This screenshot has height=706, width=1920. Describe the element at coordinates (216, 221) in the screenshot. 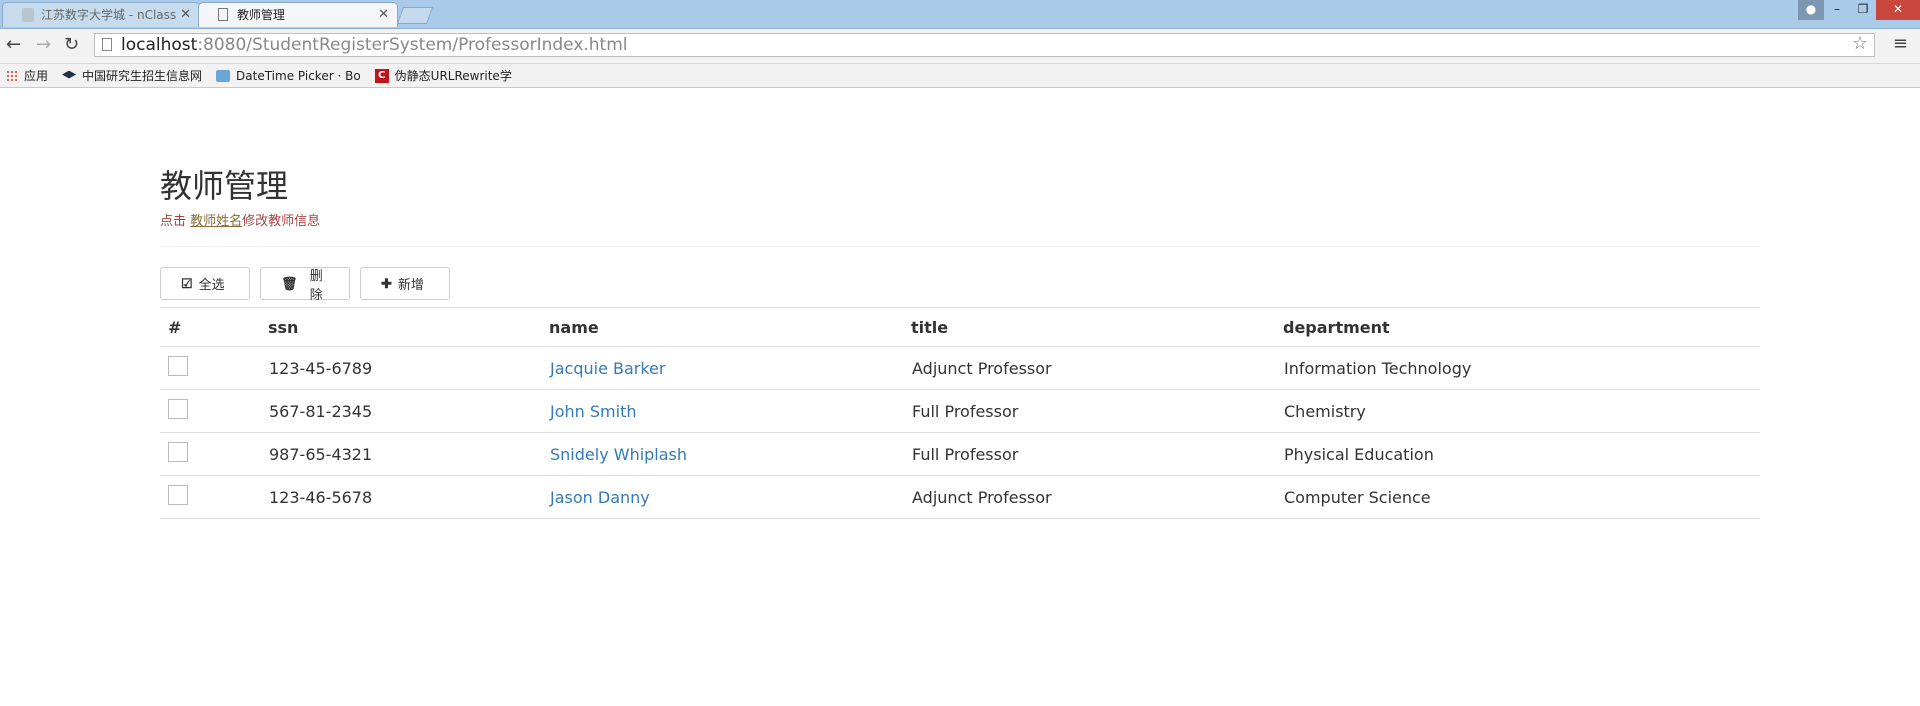

I see `hint-highlight: 教师姓名` at that location.